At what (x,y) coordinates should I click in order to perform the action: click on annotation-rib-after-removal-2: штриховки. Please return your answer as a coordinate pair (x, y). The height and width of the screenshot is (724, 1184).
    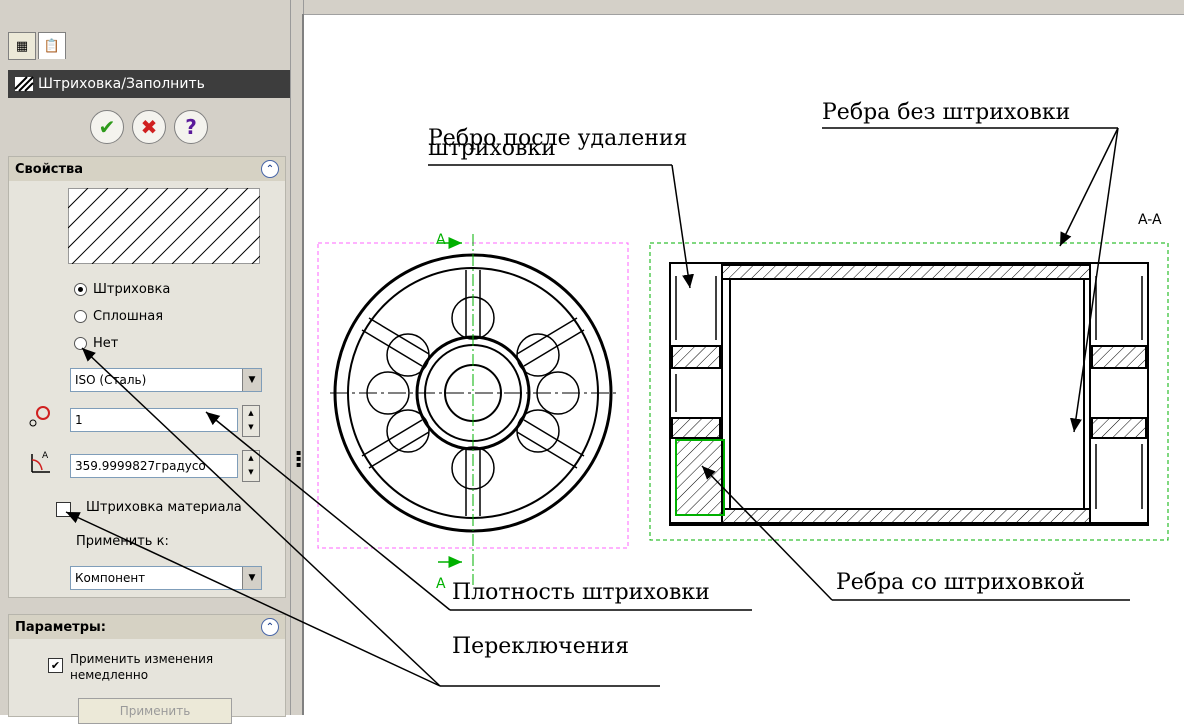
    Looking at the image, I should click on (492, 148).